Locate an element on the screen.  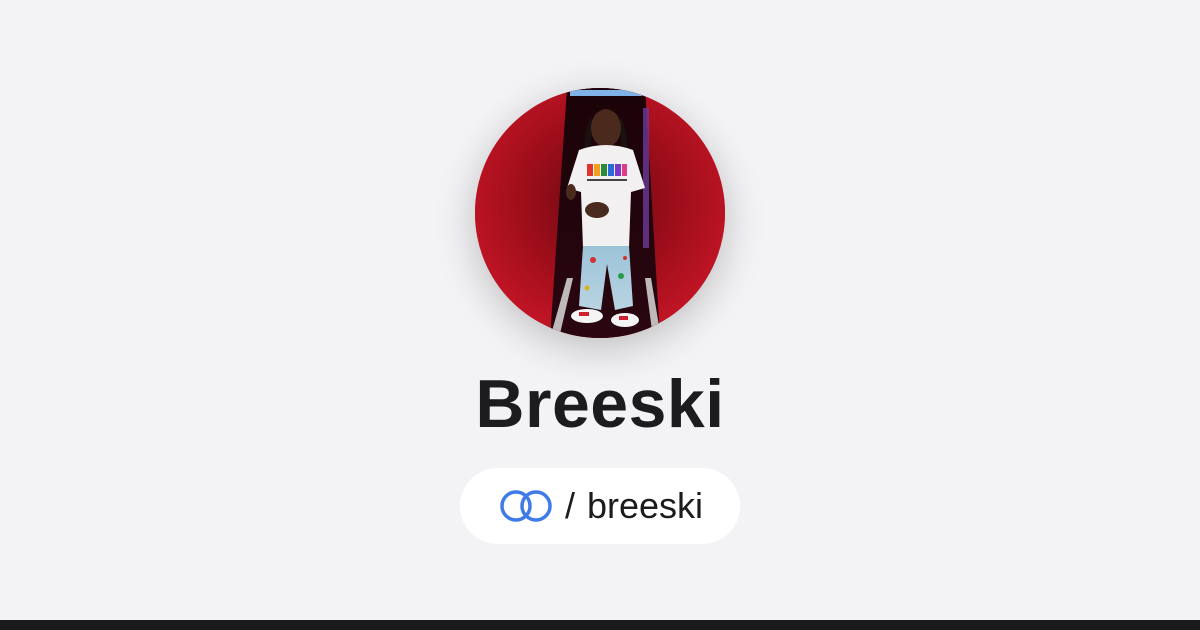
handle-prefix: / is located at coordinates (569, 505).